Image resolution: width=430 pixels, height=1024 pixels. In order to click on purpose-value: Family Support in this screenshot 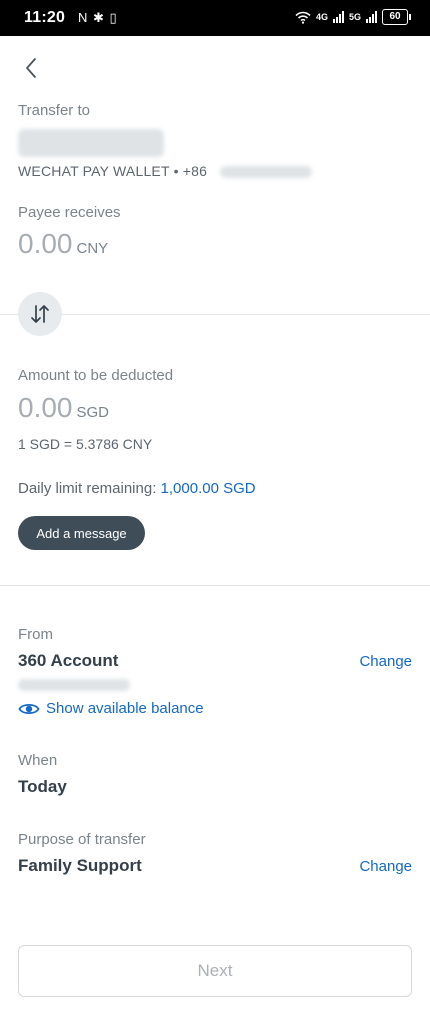, I will do `click(80, 865)`.